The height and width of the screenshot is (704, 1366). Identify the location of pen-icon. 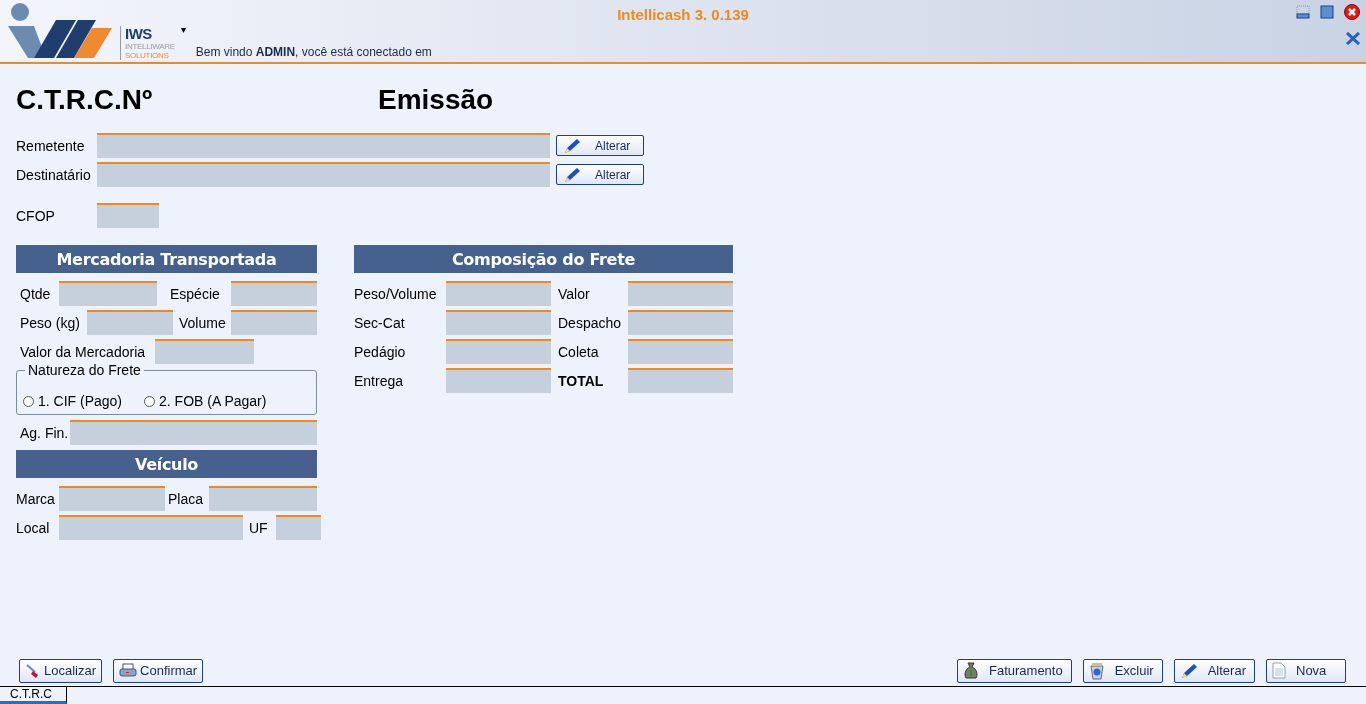
(33, 670).